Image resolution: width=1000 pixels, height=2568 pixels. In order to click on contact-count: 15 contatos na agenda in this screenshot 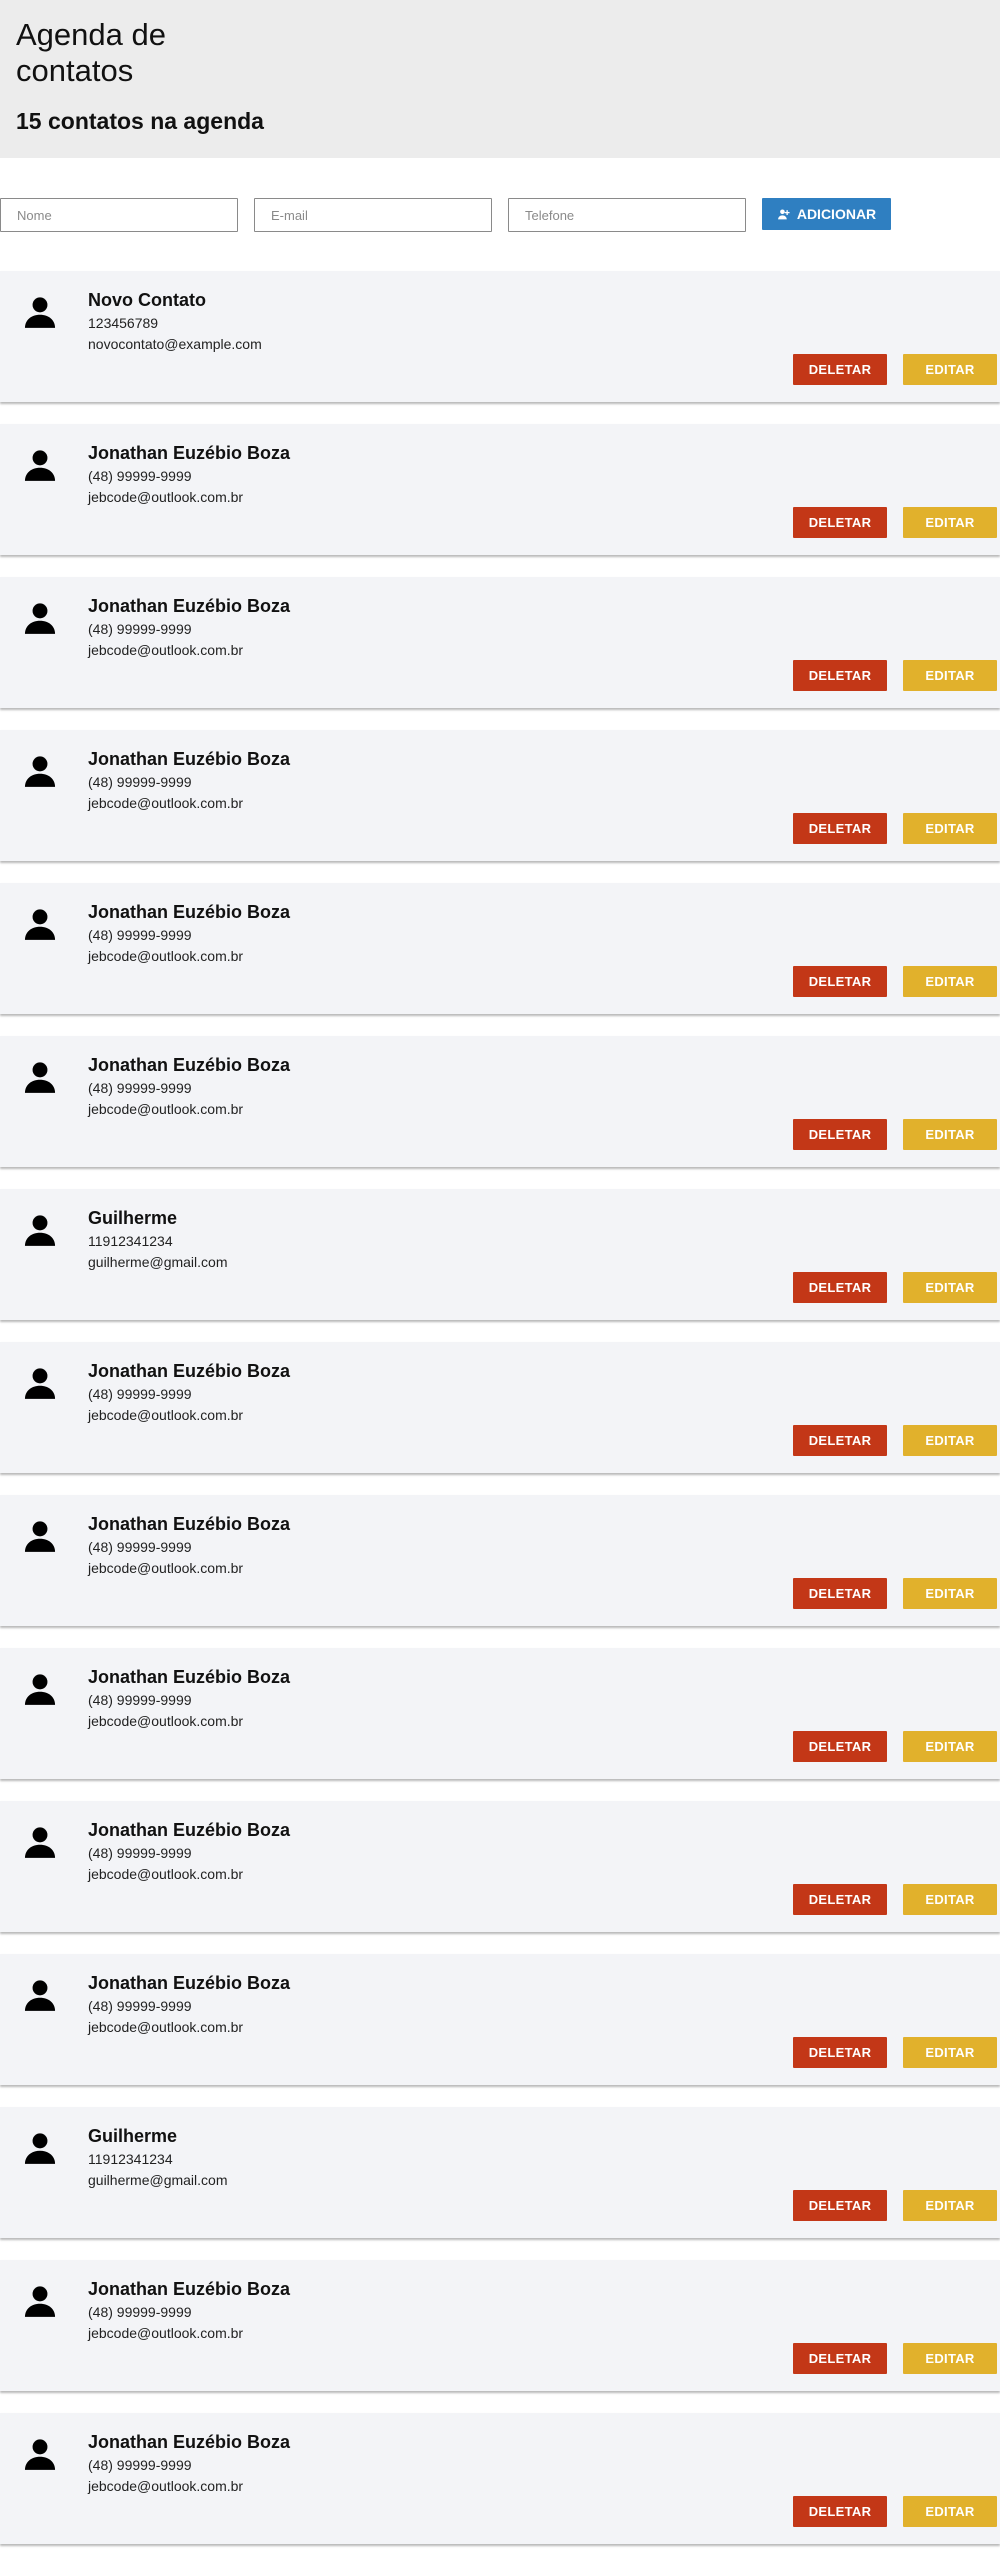, I will do `click(140, 121)`.